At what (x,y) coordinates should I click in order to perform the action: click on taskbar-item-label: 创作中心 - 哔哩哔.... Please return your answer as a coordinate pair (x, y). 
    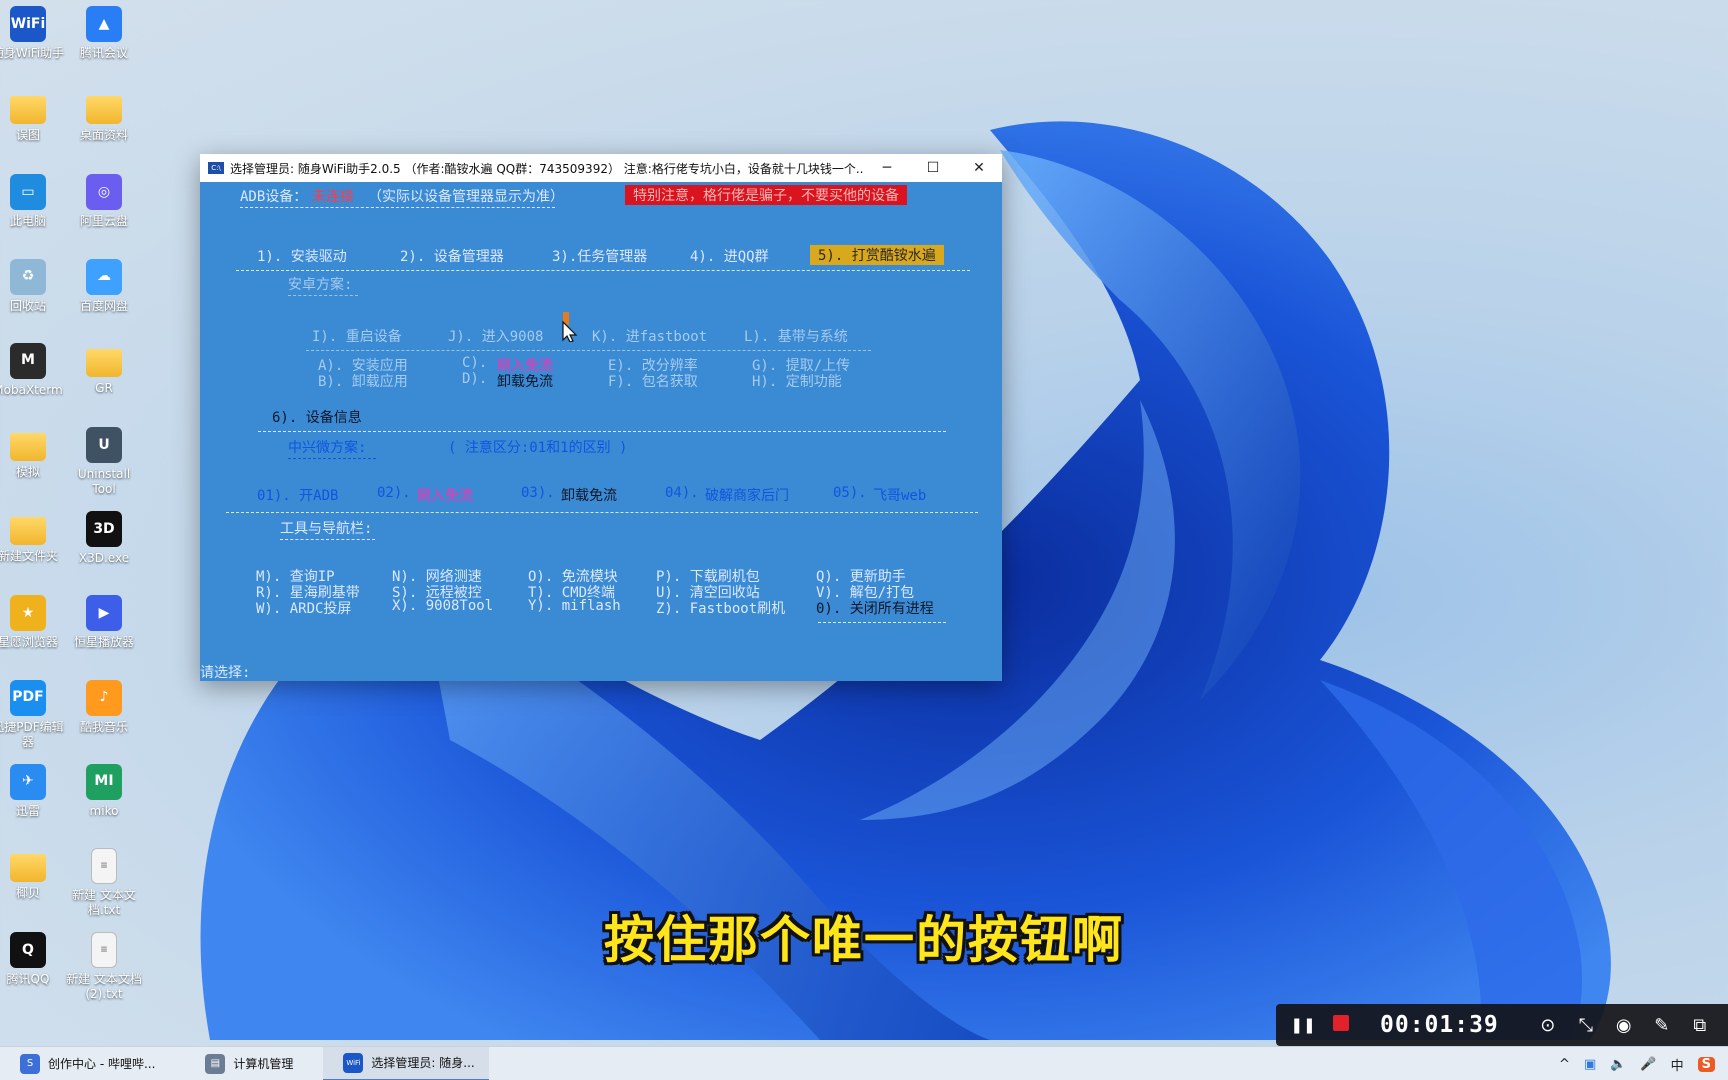
    Looking at the image, I should click on (102, 1064).